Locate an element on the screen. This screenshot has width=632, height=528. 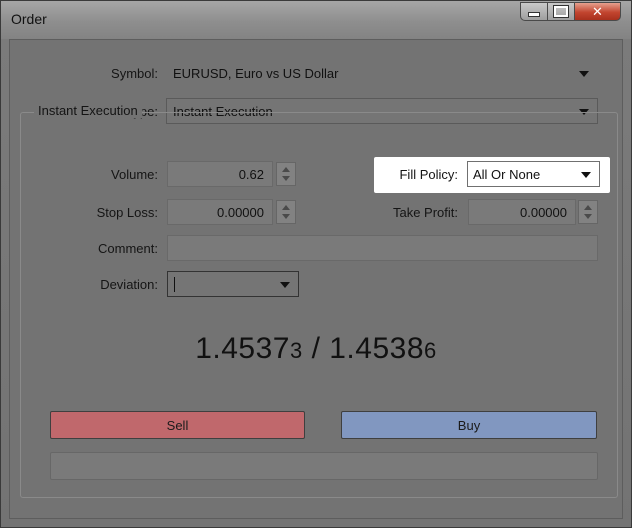
fill-policy-select: All Or None is located at coordinates (533, 174).